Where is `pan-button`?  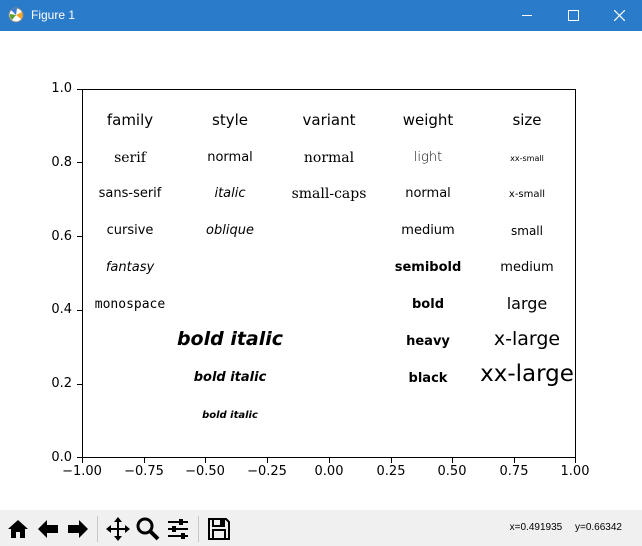
pan-button is located at coordinates (118, 529).